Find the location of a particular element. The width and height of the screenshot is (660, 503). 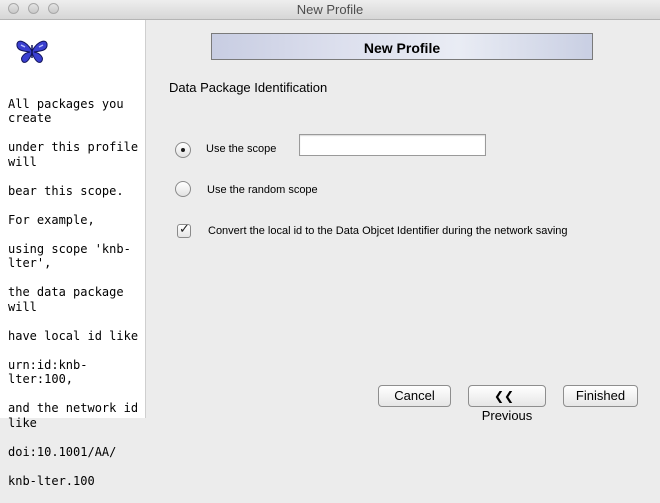

sidebar-help-line: and the network id like is located at coordinates (73, 415).